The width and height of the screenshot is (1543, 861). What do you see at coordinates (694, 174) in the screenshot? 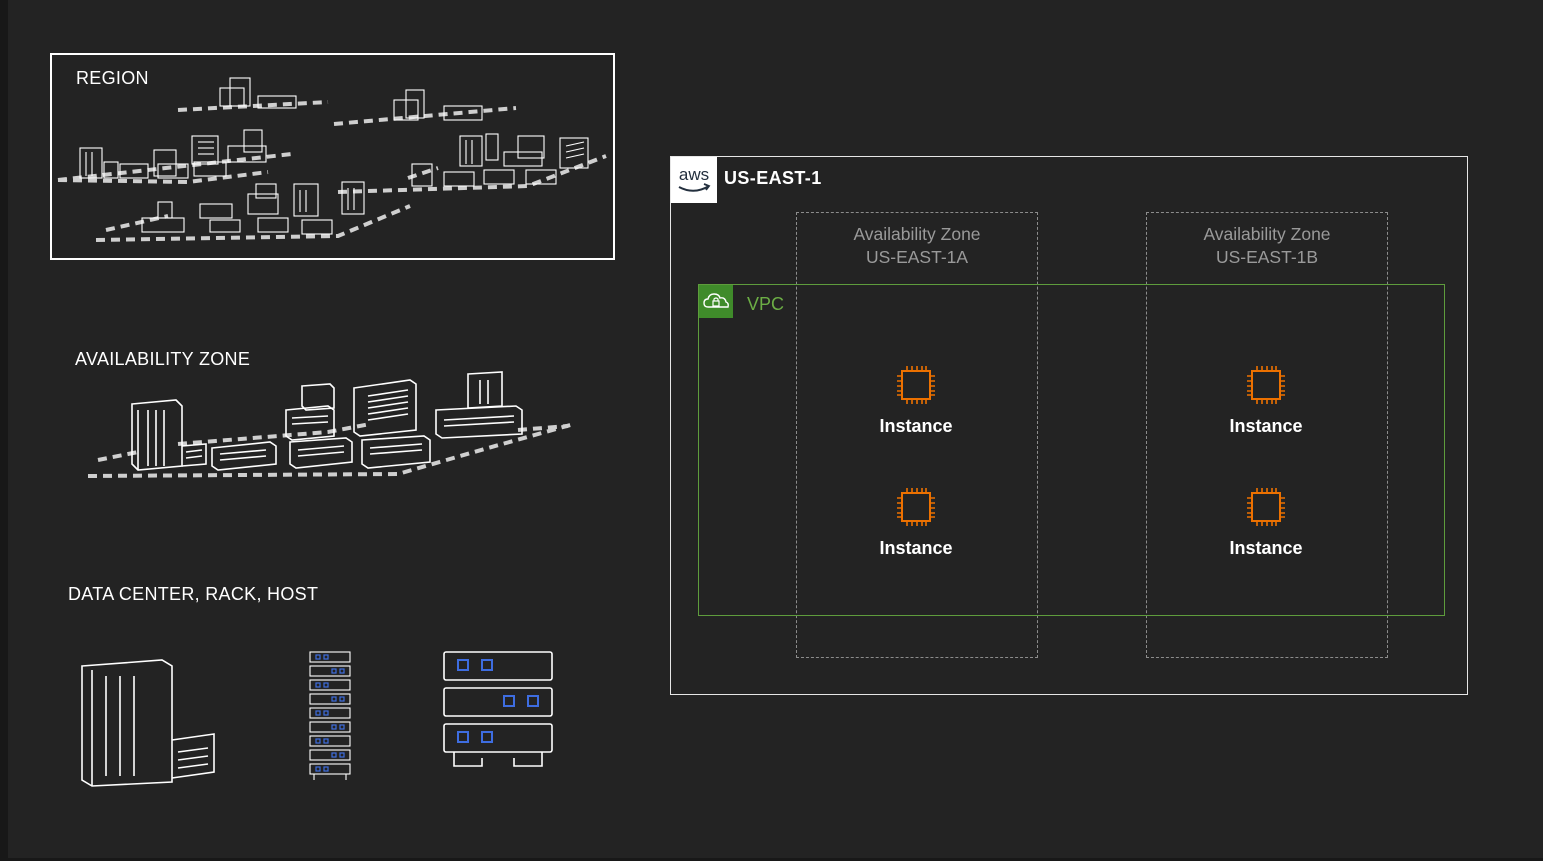
I see `svg-text: aws` at bounding box center [694, 174].